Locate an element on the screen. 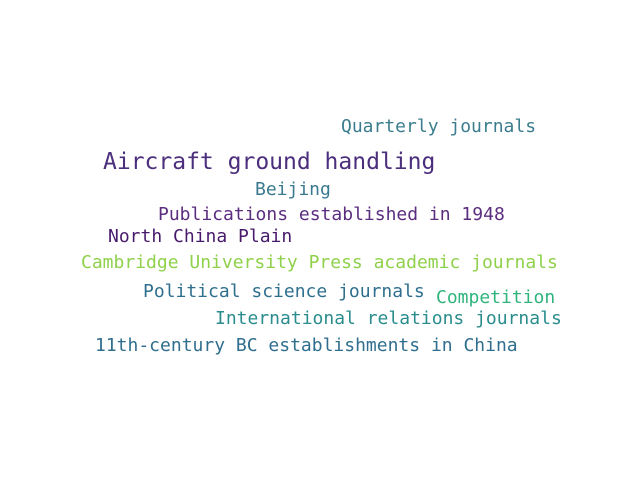 This screenshot has height=480, width=640. word-11th-century-bc-establishments: 11th-century BC establishments in China is located at coordinates (306, 345).